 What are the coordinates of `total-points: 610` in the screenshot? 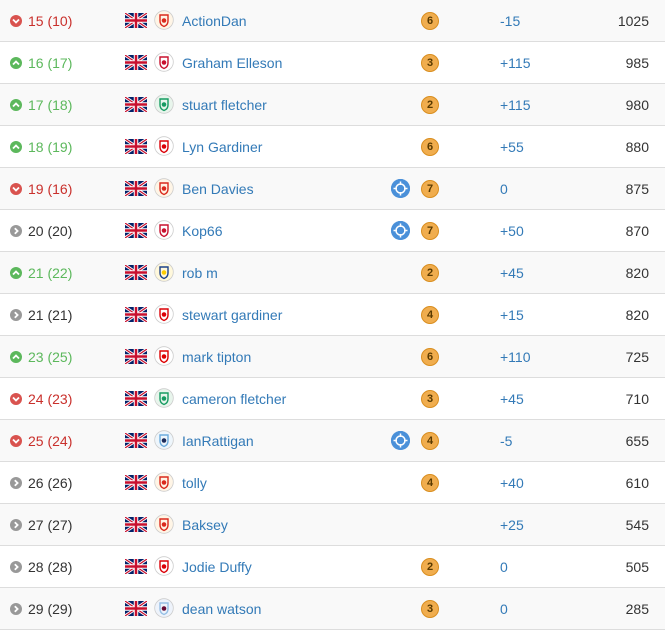 It's located at (637, 483).